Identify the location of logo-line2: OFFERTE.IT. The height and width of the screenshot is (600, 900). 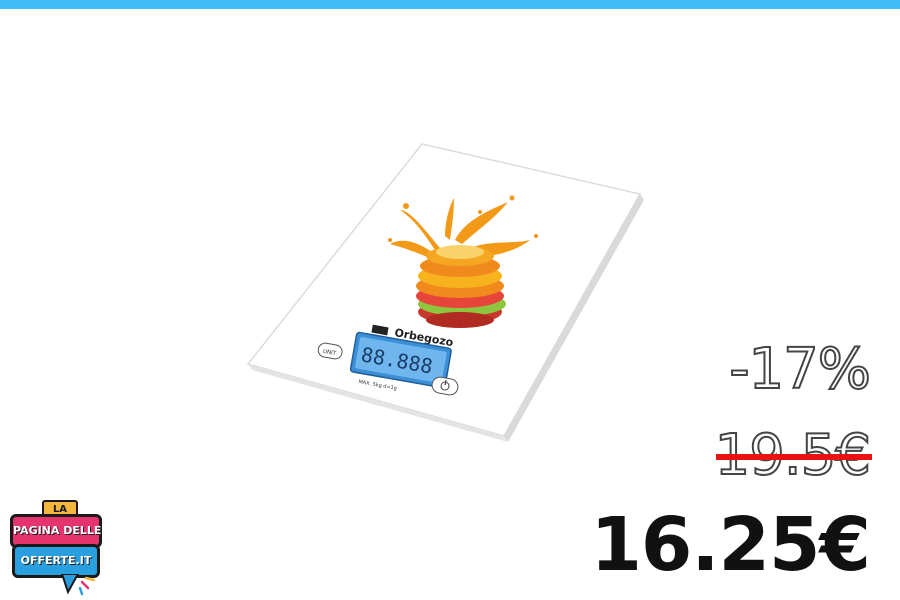
(56, 561).